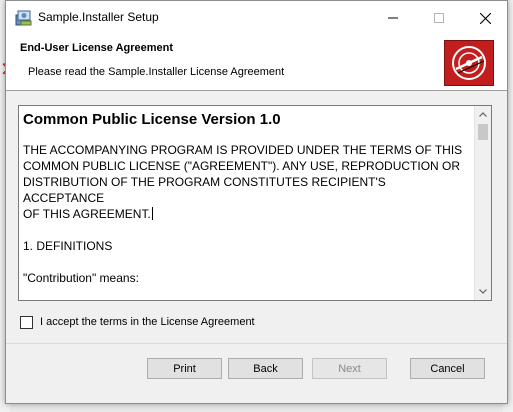  I want to click on license-definition: "Contribution" means:, so click(81, 278).